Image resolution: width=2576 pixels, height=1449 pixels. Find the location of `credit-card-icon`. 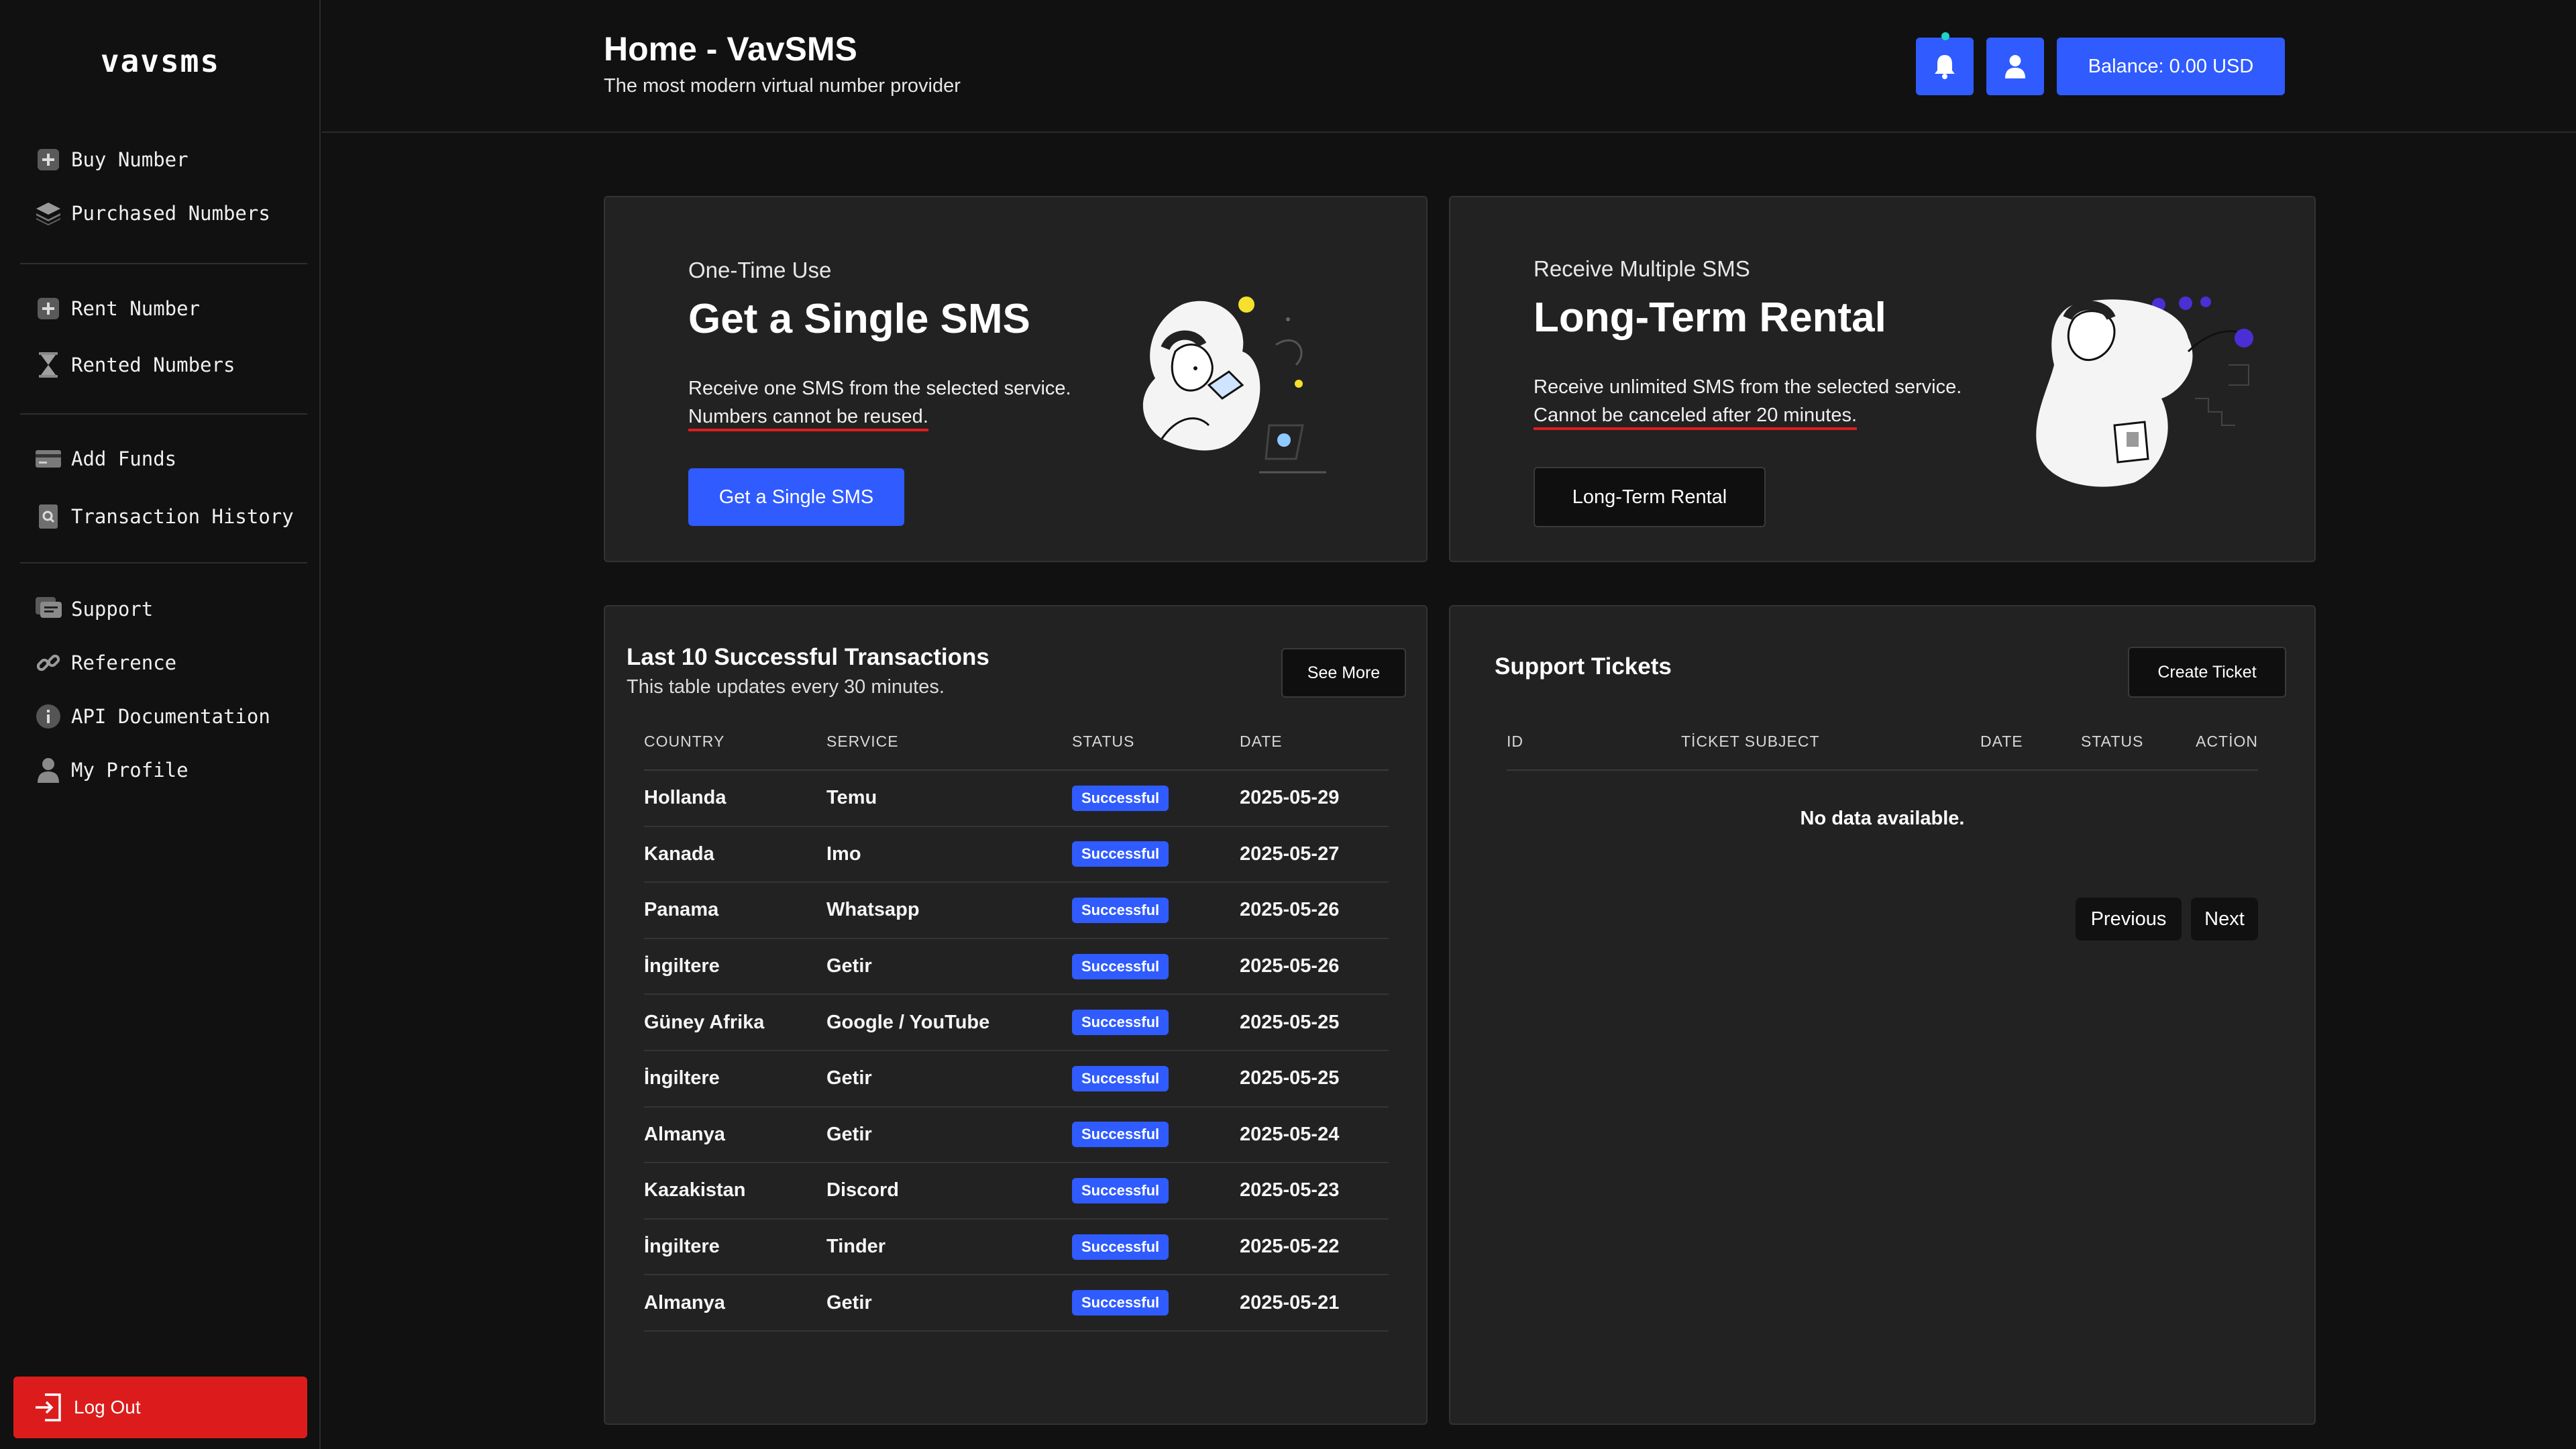

credit-card-icon is located at coordinates (48, 458).